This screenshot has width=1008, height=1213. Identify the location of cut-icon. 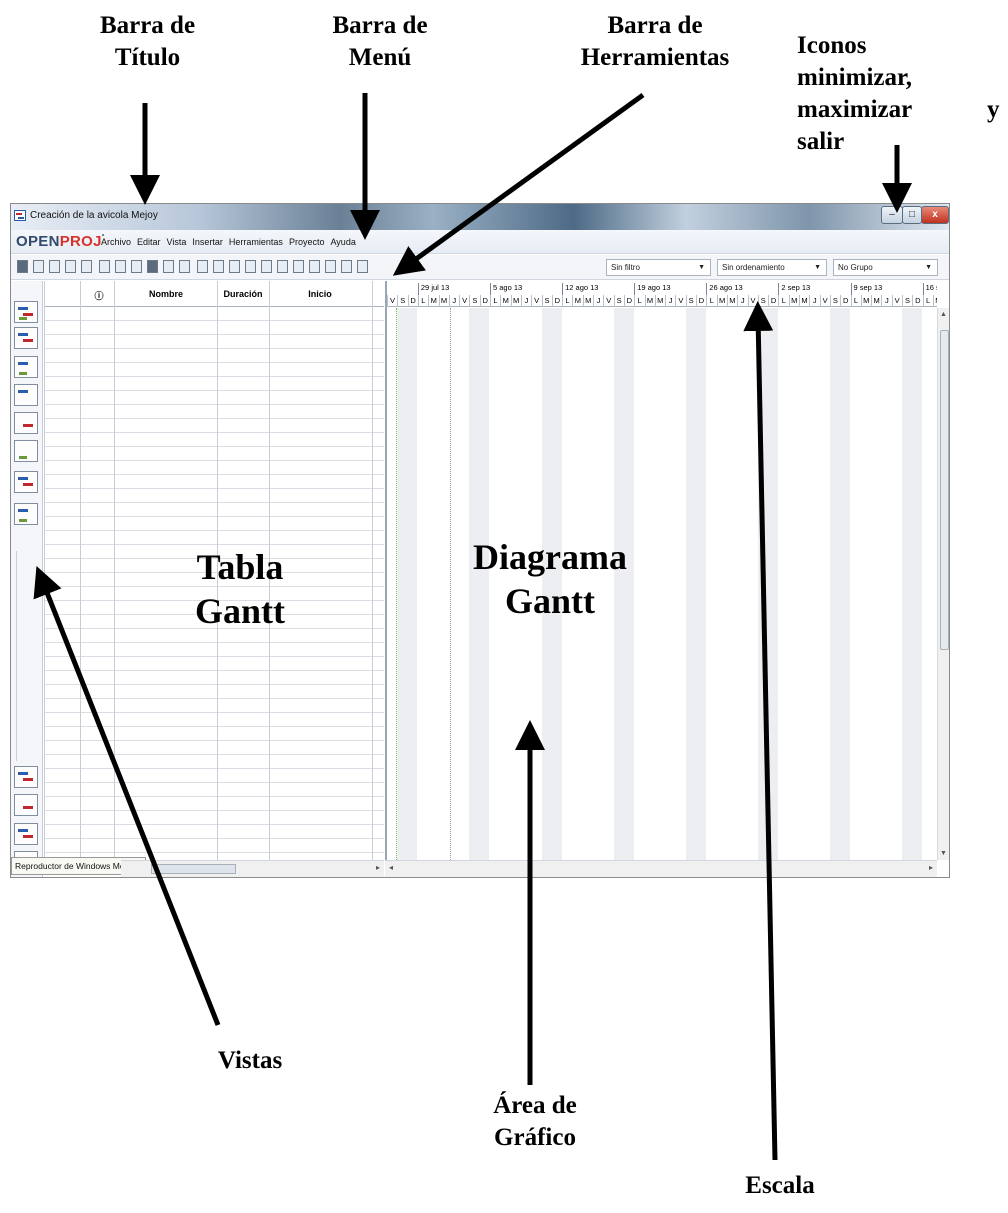
(104, 266).